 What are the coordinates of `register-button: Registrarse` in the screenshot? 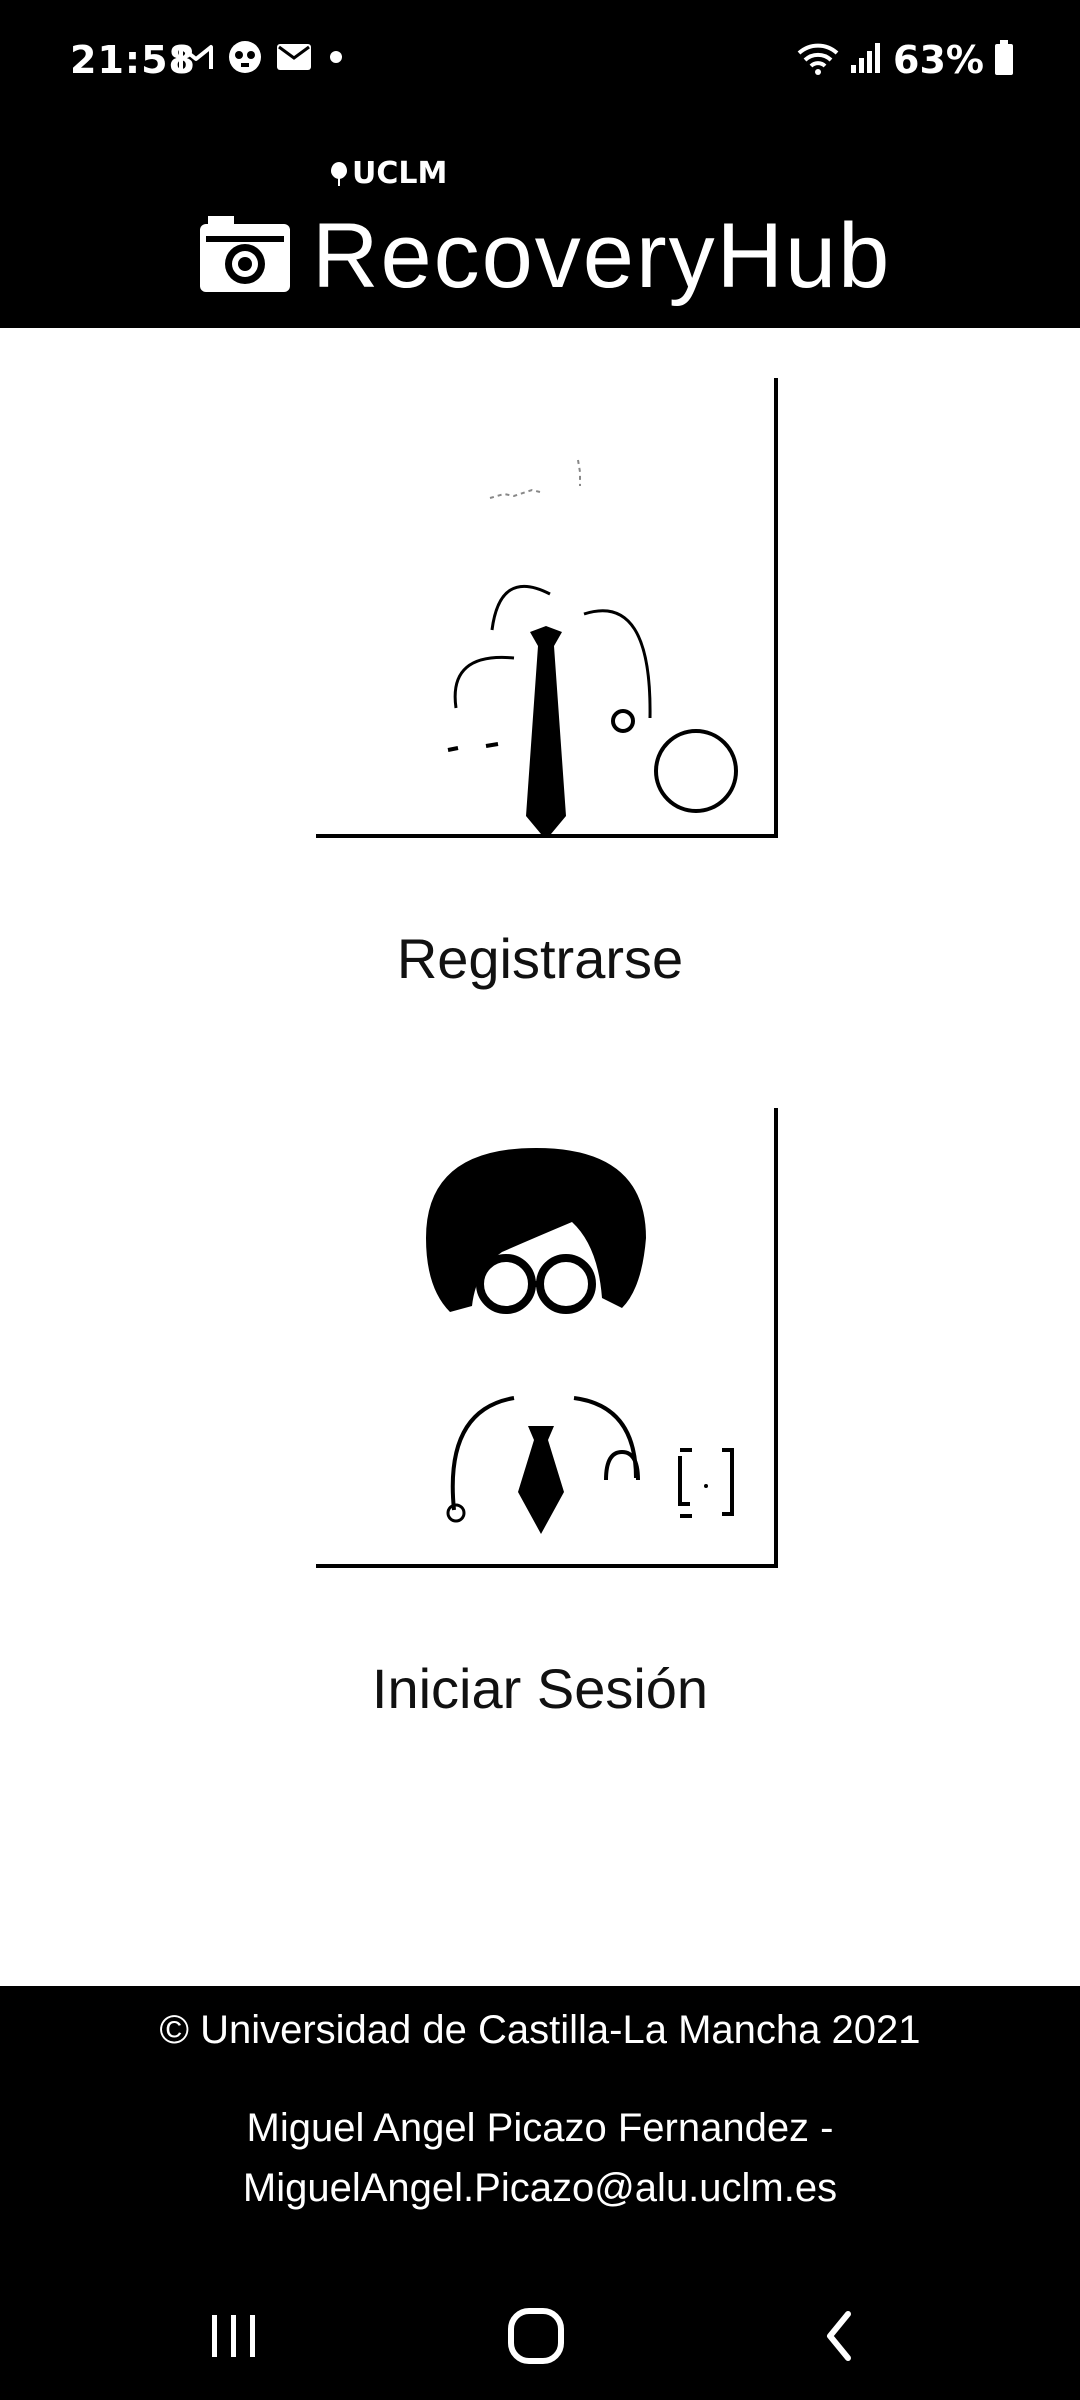 It's located at (540, 958).